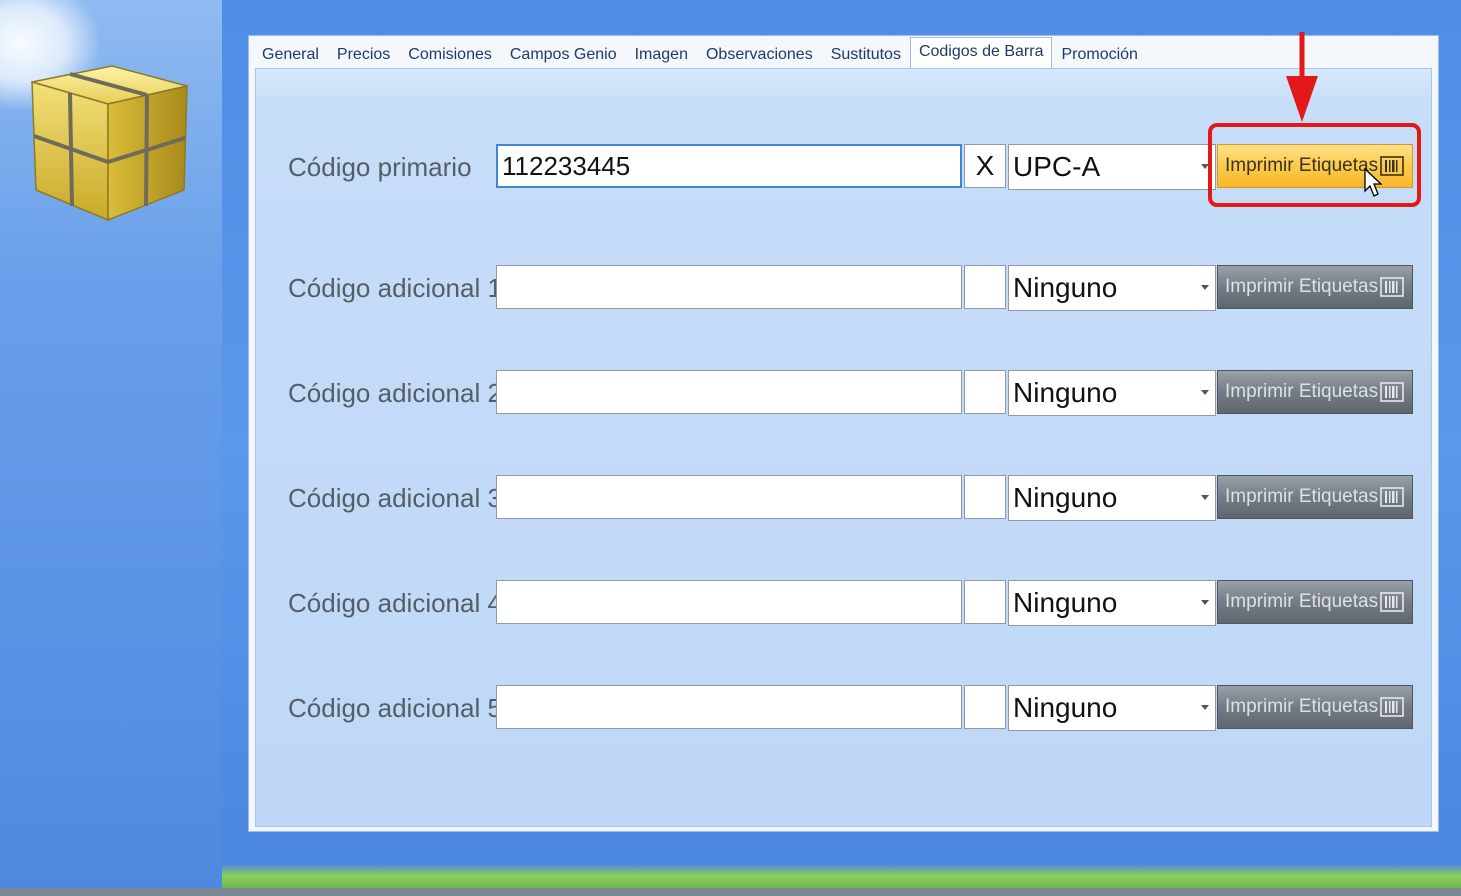  I want to click on row-label: Código adicional 2, so click(395, 393).